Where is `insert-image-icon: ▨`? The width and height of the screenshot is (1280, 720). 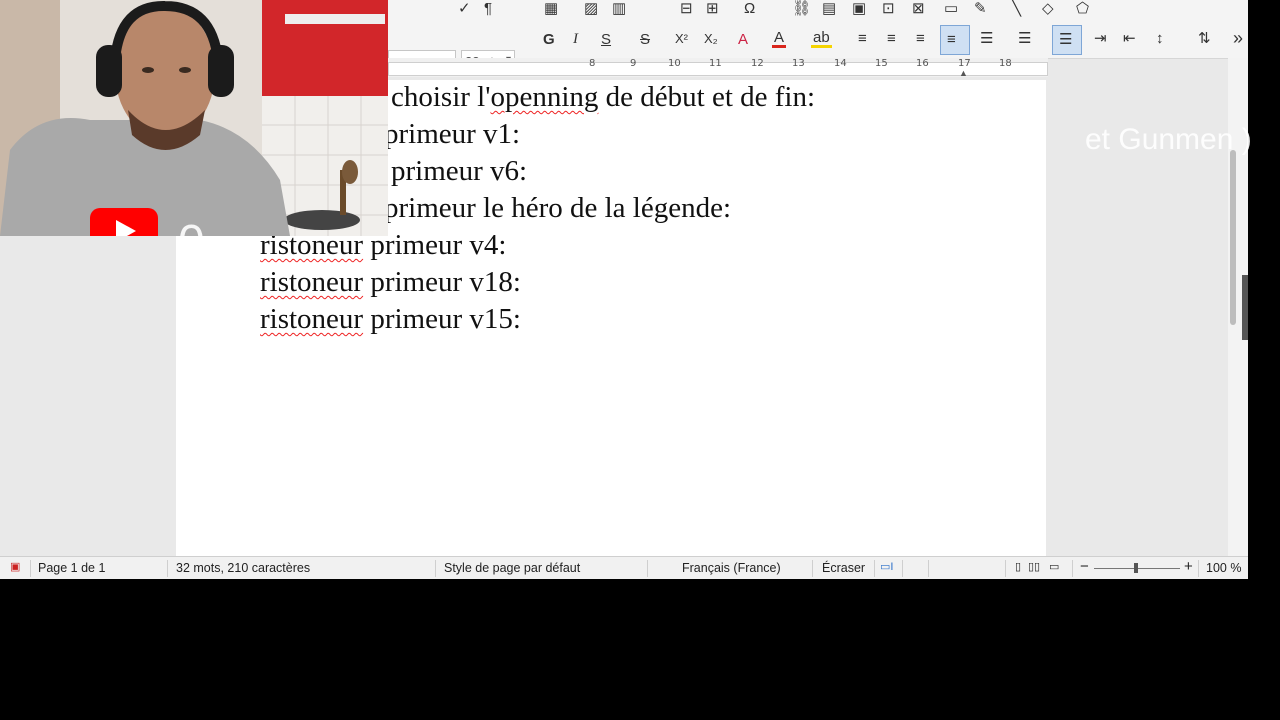 insert-image-icon: ▨ is located at coordinates (591, 8).